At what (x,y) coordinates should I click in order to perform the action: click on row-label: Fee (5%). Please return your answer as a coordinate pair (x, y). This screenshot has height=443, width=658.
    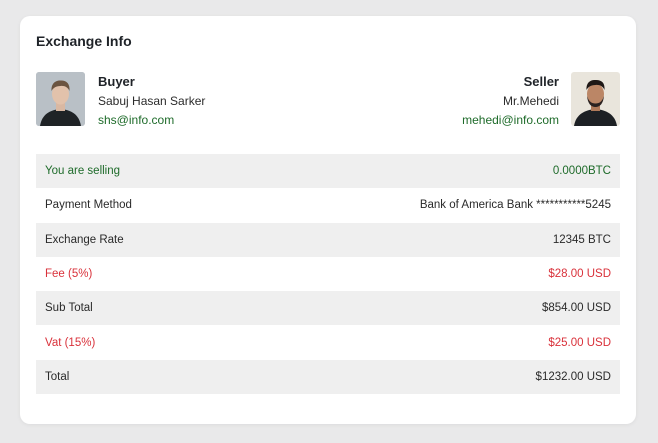
    Looking at the image, I should click on (69, 274).